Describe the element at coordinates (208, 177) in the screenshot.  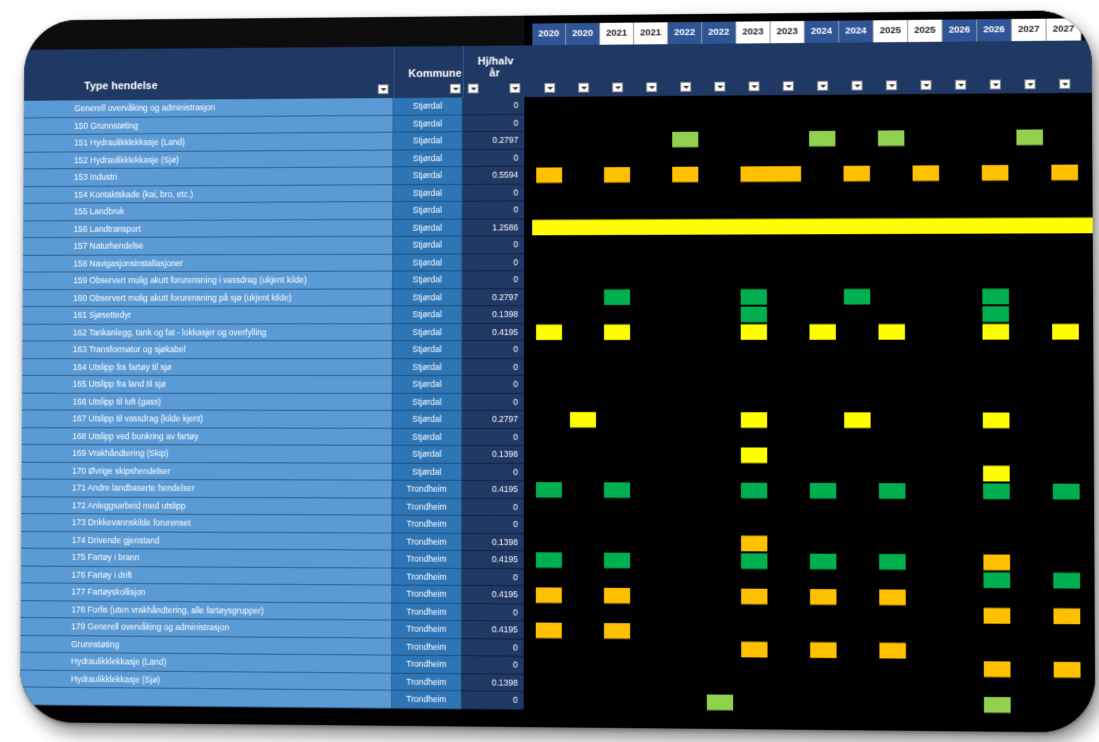
I see `cell-type: 153 Industri` at that location.